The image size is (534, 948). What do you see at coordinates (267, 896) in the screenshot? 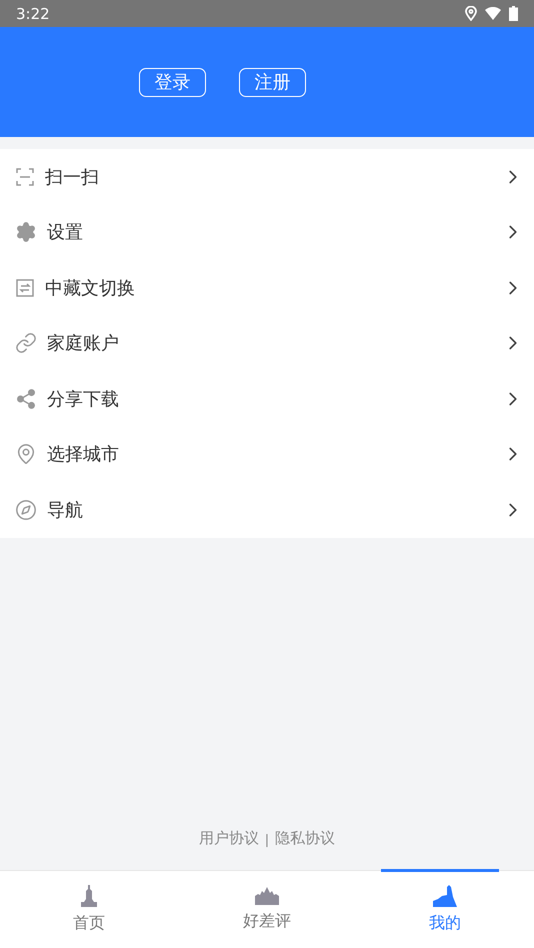
I see `temple-icon` at bounding box center [267, 896].